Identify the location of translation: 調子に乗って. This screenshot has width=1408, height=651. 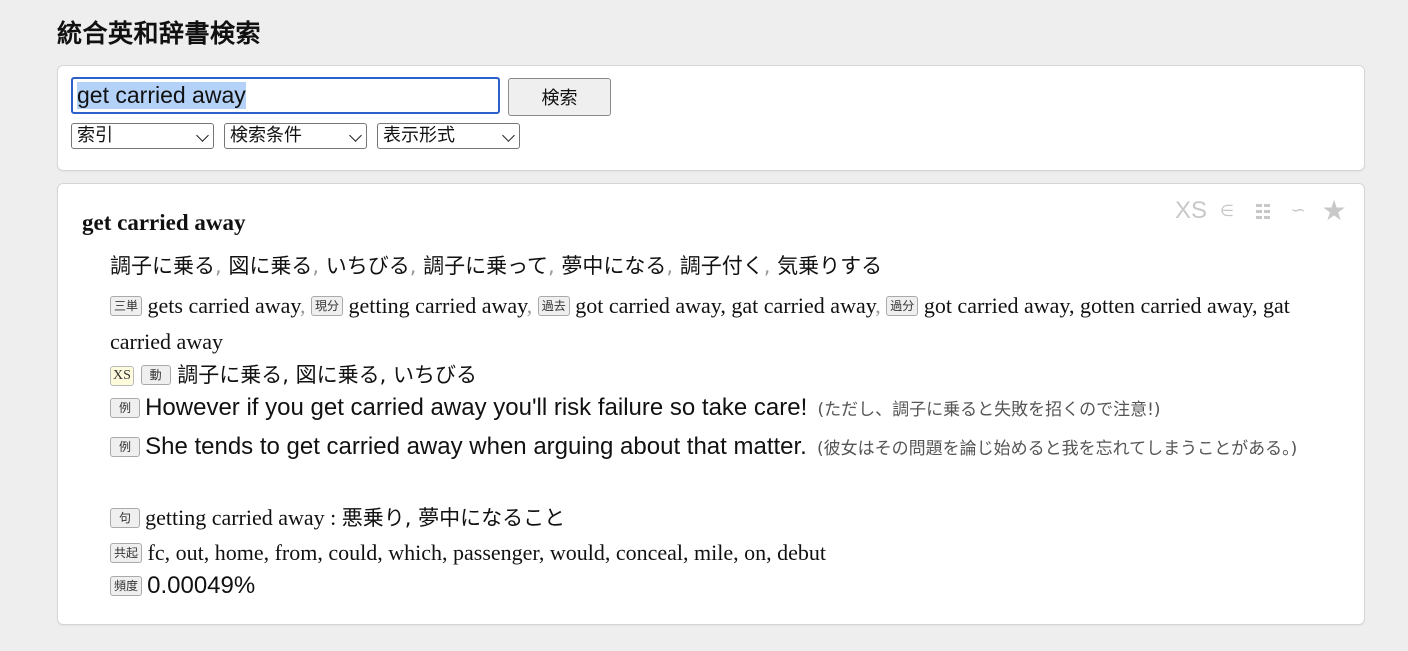
(486, 266).